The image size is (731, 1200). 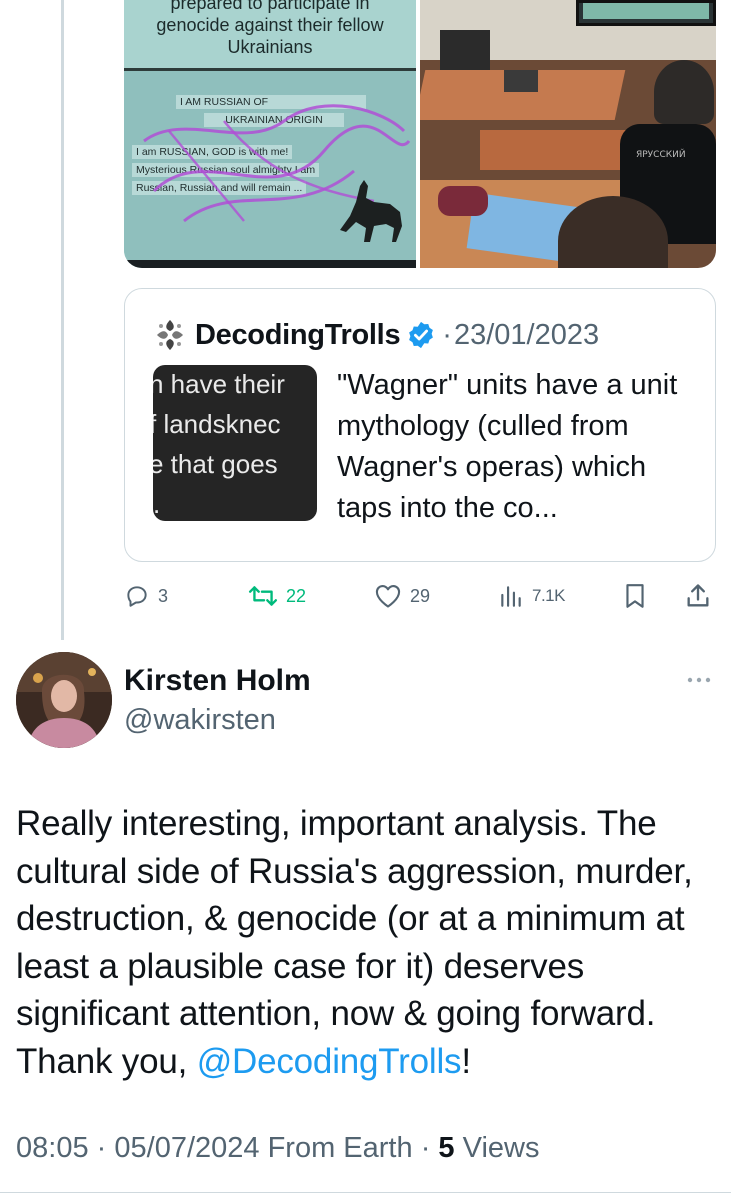 I want to click on verified-icon, so click(x=421, y=335).